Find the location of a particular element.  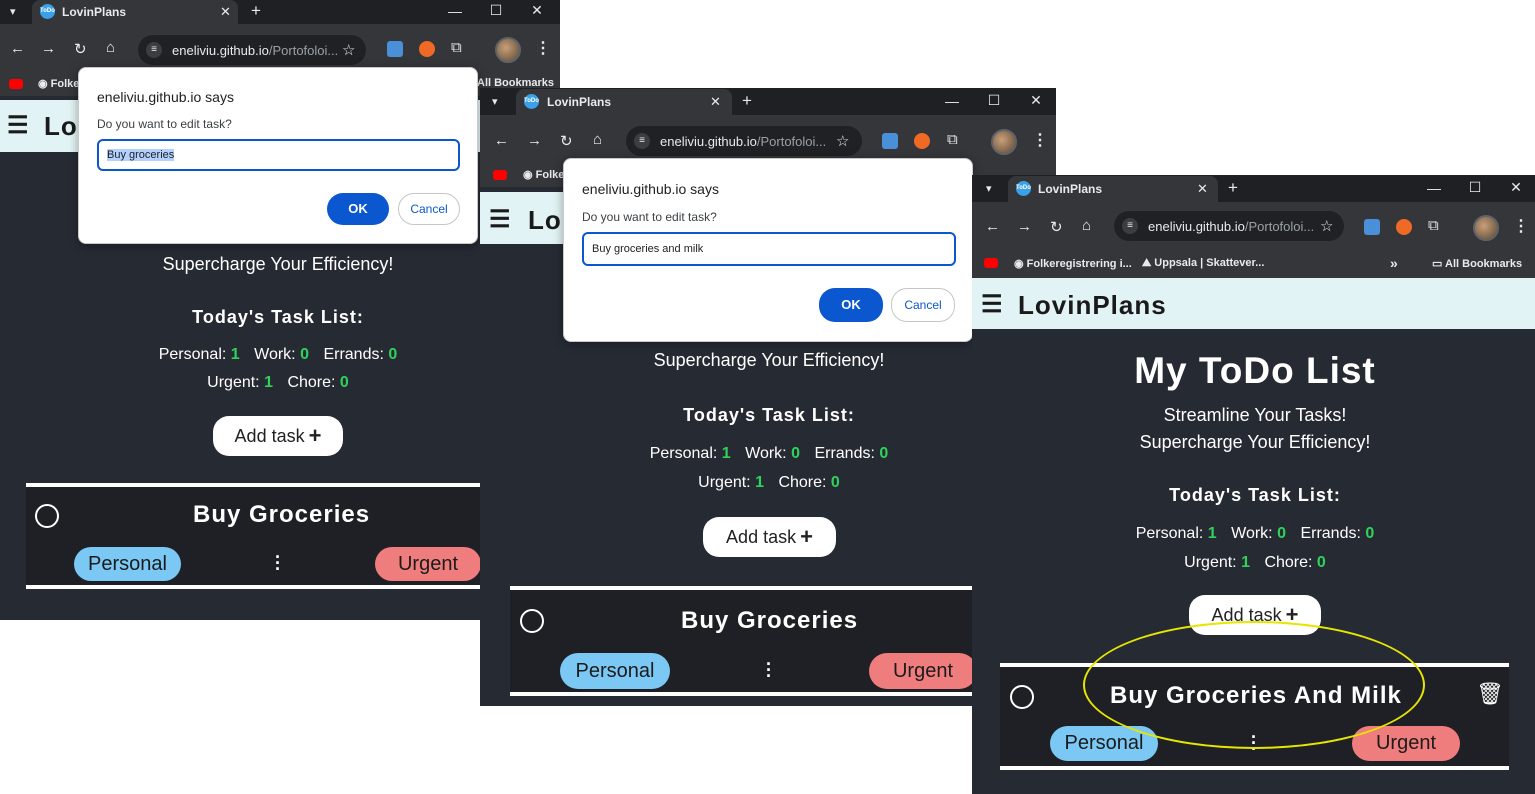

bookmarks-overflow-icon: » is located at coordinates (1394, 263).